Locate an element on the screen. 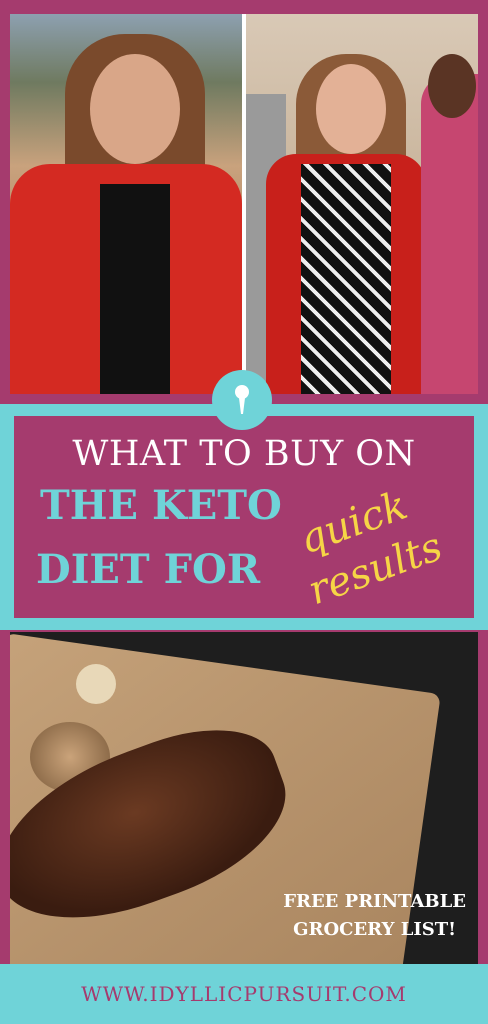 This screenshot has height=1024, width=488. friend-face is located at coordinates (452, 86).